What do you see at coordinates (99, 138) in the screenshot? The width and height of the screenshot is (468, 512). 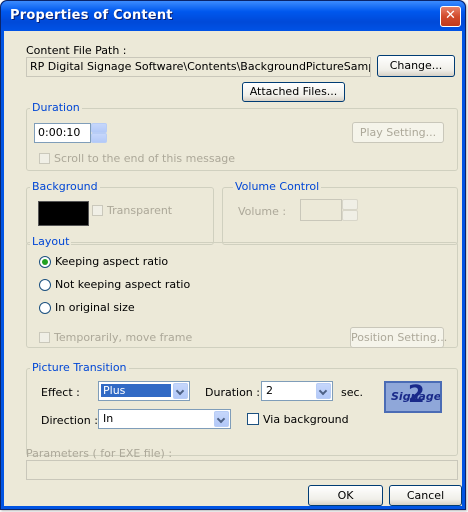 I see `spin-down-icon` at bounding box center [99, 138].